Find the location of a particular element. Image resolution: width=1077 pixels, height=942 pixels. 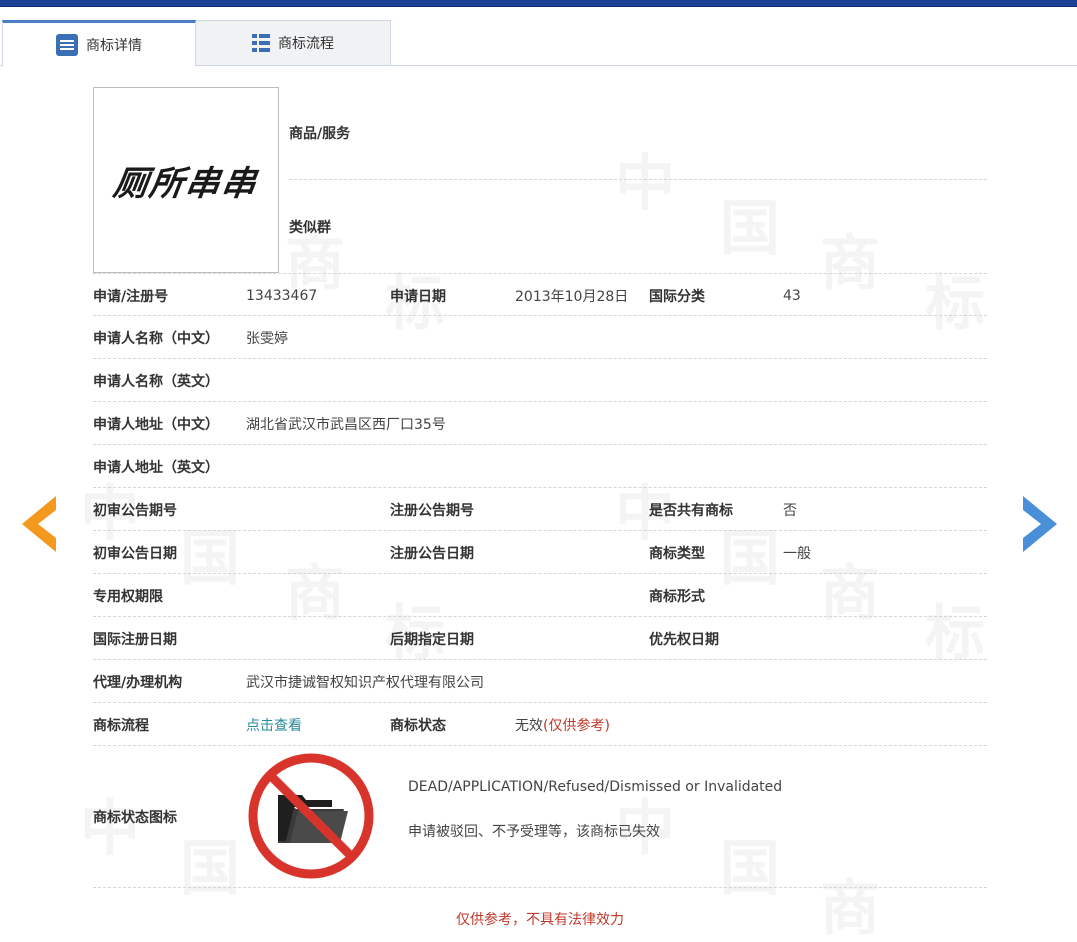

agent-name: 武汉市捷诚智权知识产权代理有限公司 is located at coordinates (365, 682).